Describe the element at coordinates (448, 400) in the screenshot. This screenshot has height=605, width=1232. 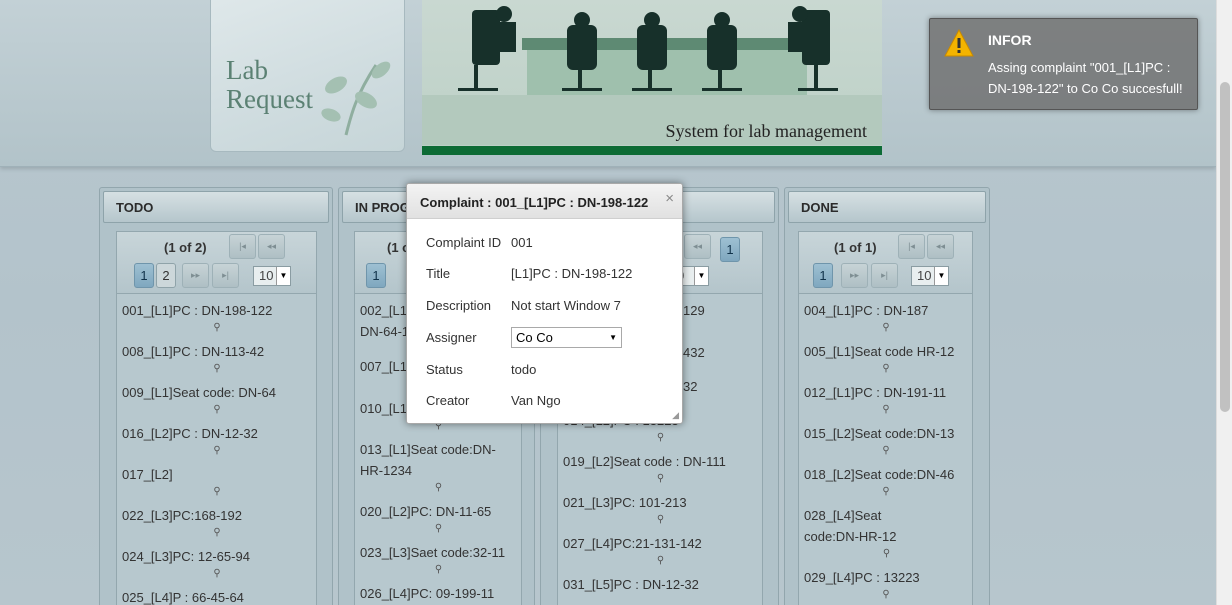
I see `creator-label: Creator` at that location.